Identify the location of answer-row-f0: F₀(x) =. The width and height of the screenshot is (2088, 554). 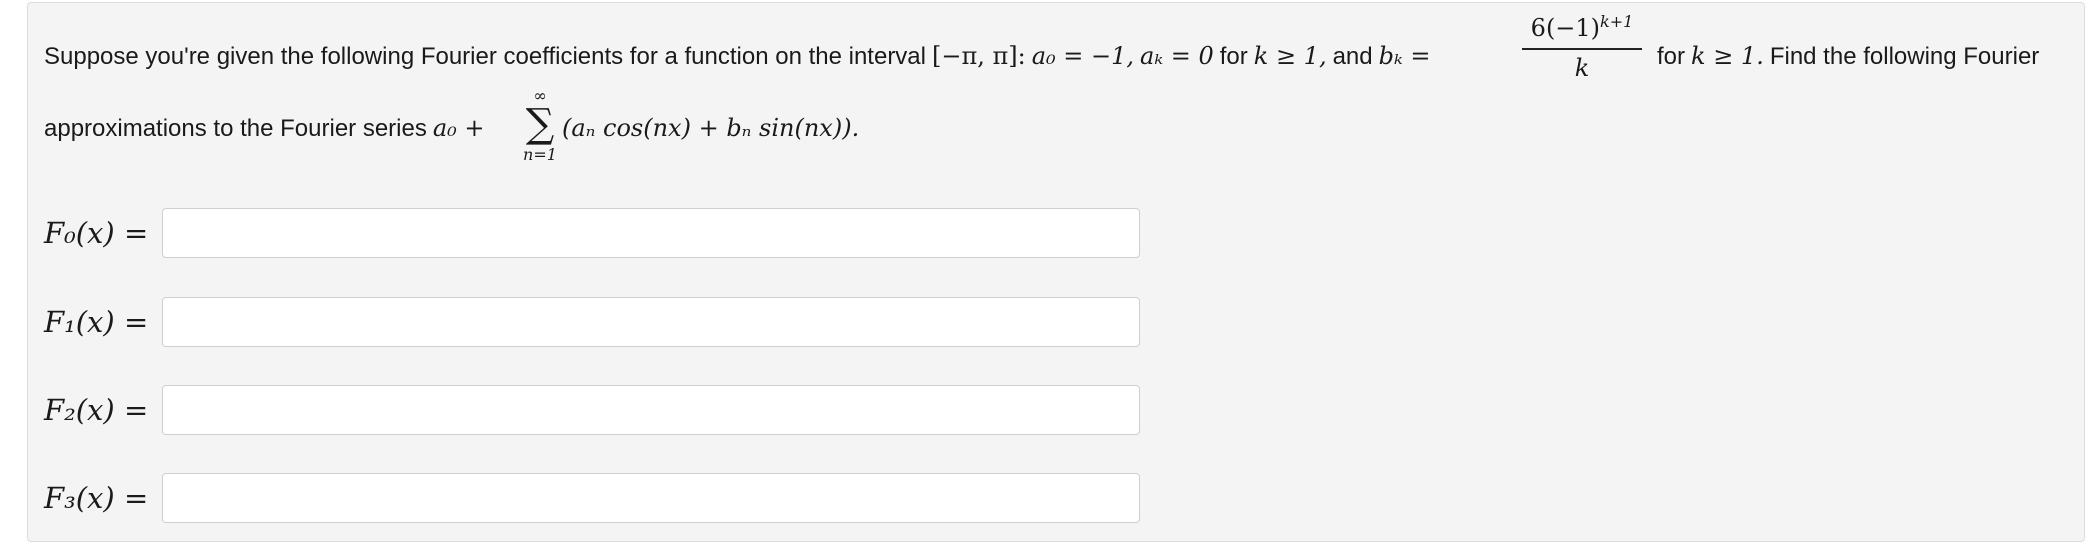
(592, 233).